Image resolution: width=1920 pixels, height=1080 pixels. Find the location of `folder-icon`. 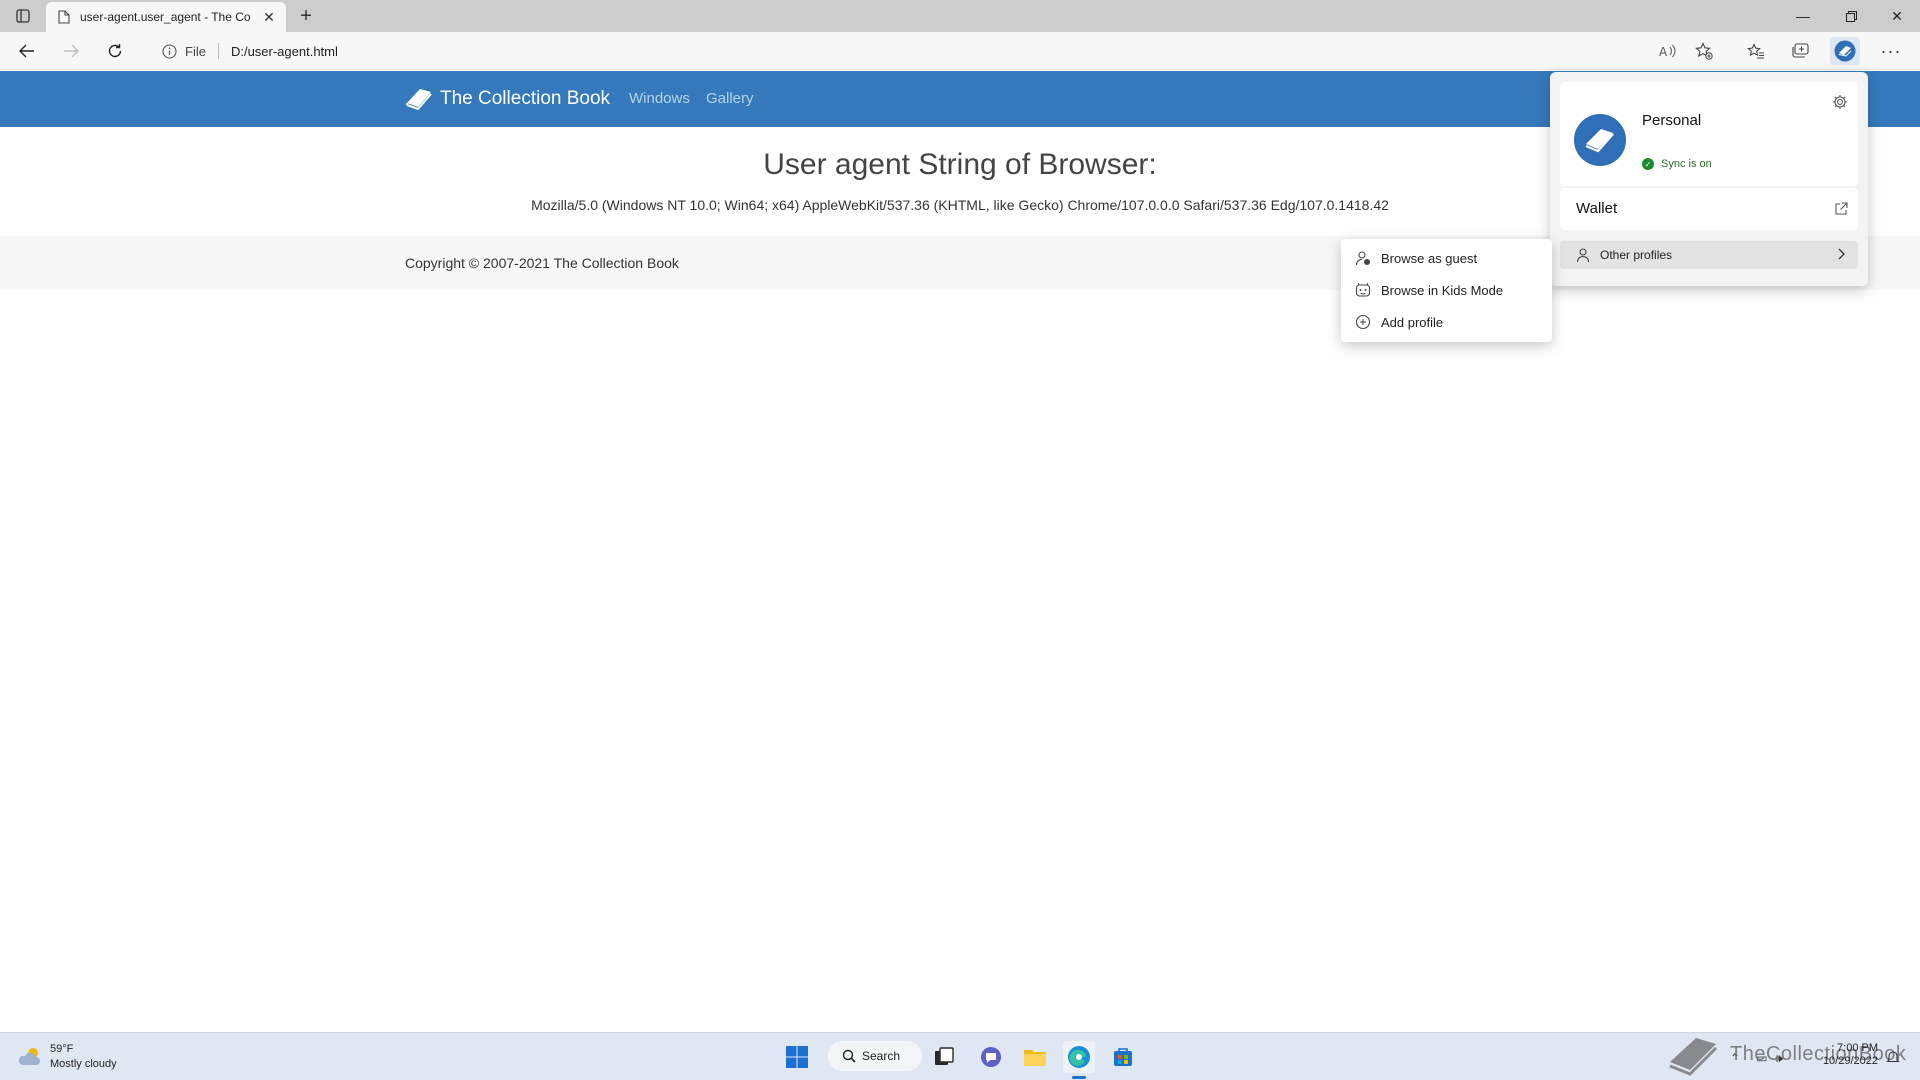

folder-icon is located at coordinates (1035, 1058).